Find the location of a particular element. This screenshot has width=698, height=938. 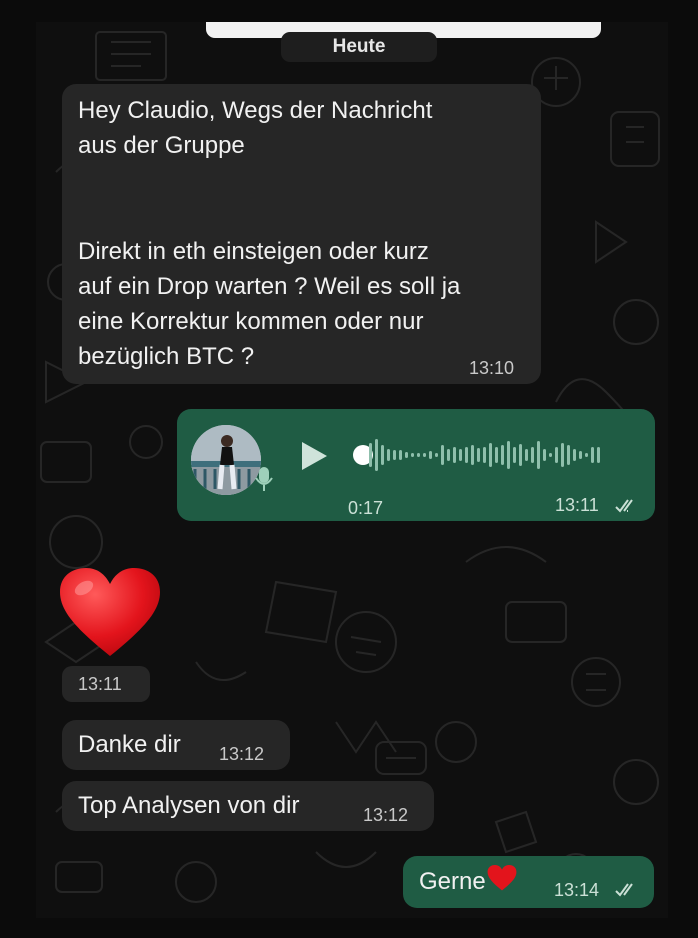

message-text-line: auf ein Drop warten ? Weil es soll ja is located at coordinates (269, 286).